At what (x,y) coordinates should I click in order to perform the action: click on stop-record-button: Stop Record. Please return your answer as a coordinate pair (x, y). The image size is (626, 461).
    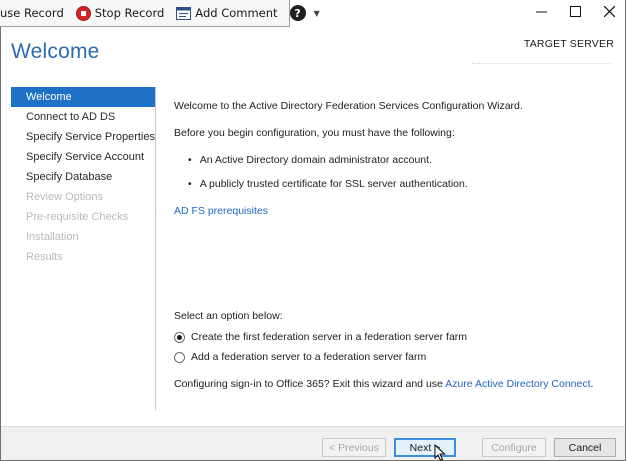
    Looking at the image, I should click on (120, 13).